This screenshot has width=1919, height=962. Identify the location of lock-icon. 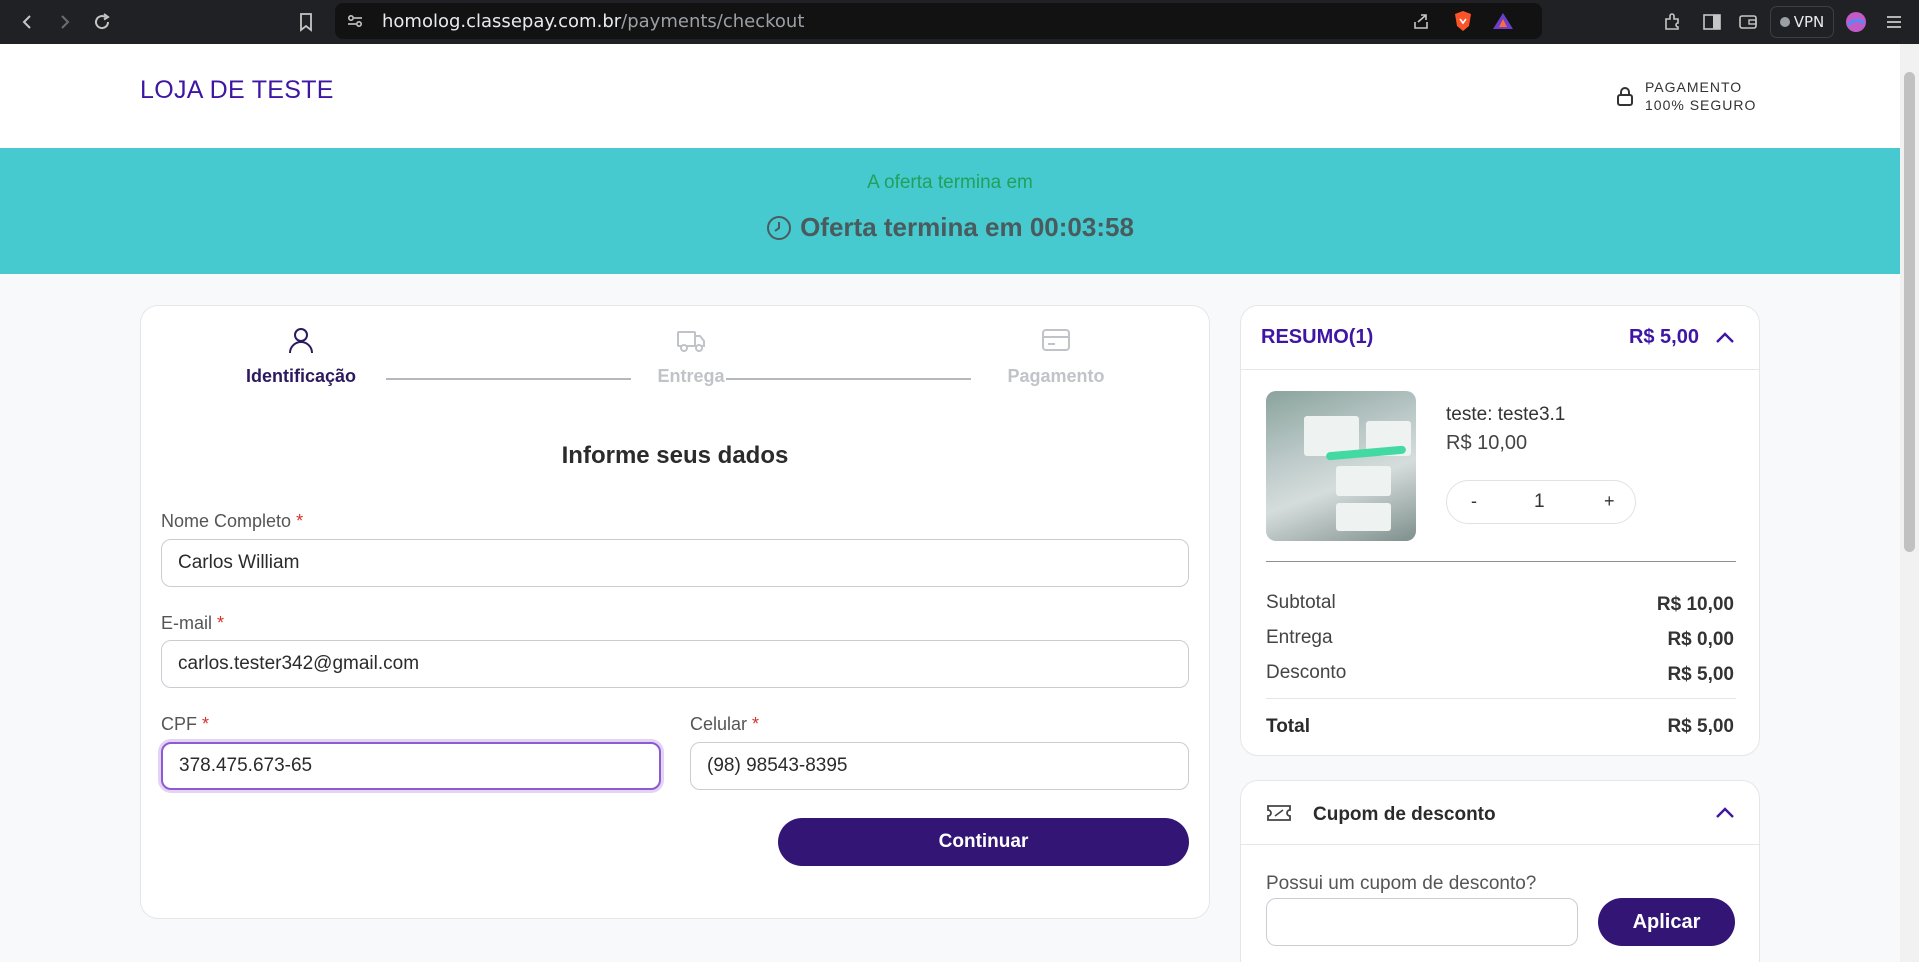
(1625, 96).